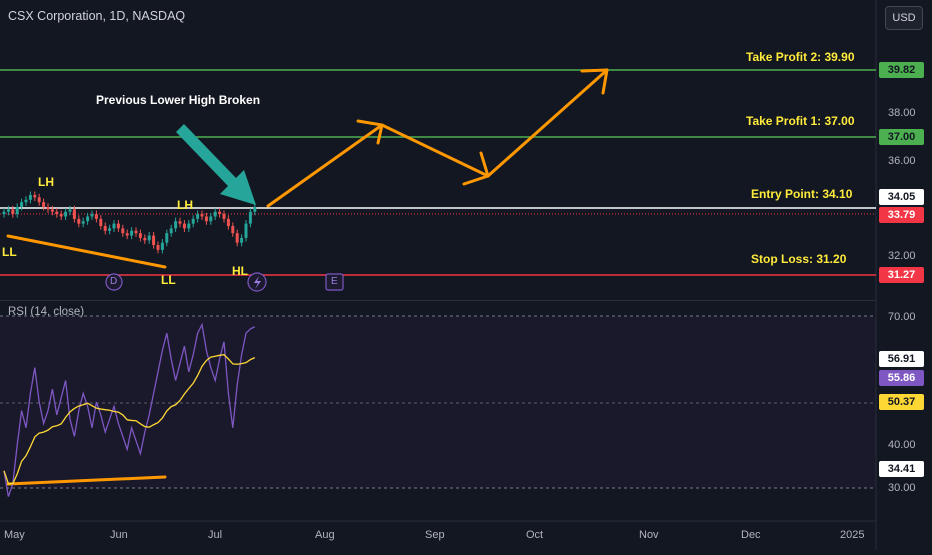  I want to click on lower-low-label-2: LL, so click(168, 280).